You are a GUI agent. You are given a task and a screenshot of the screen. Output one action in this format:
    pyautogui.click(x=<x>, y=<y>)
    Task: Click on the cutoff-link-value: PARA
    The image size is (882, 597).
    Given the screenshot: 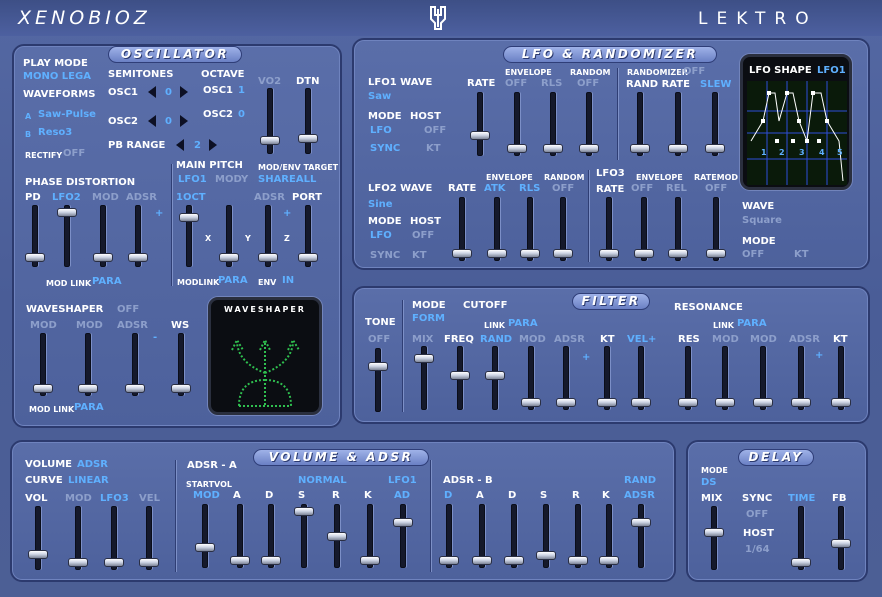 What is the action you would take?
    pyautogui.click(x=523, y=324)
    